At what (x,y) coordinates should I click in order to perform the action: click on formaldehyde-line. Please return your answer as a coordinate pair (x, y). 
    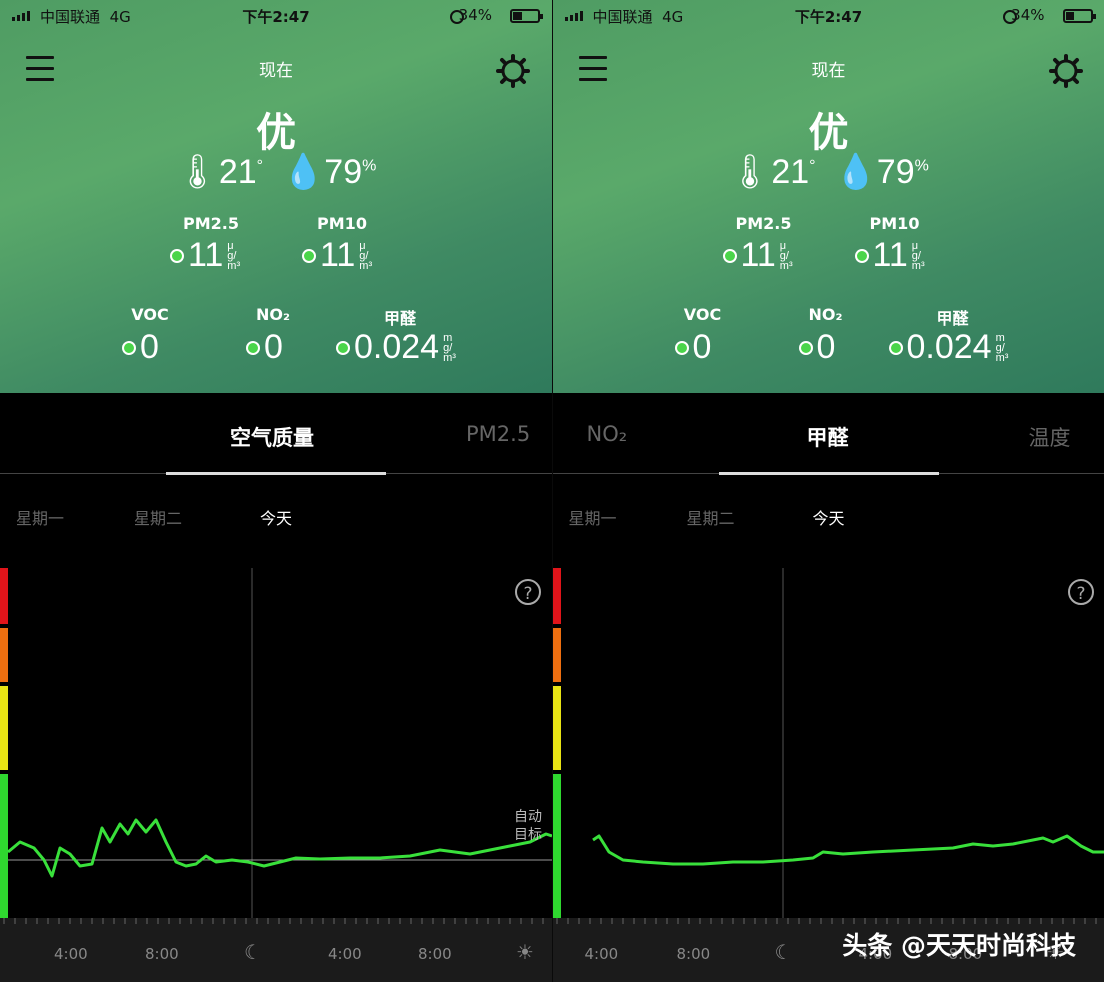
    Looking at the image, I should click on (847, 850).